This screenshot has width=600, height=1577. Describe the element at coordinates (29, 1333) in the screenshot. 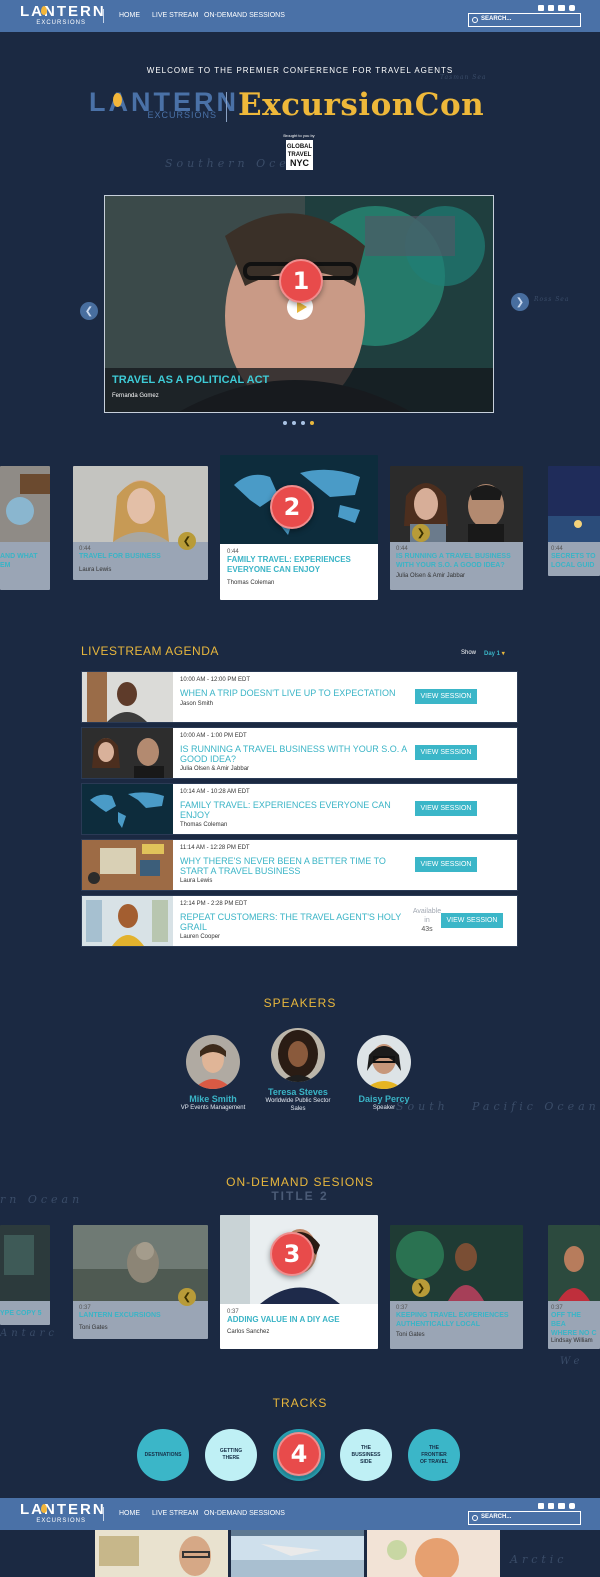

I see `map-label: Antarc` at that location.